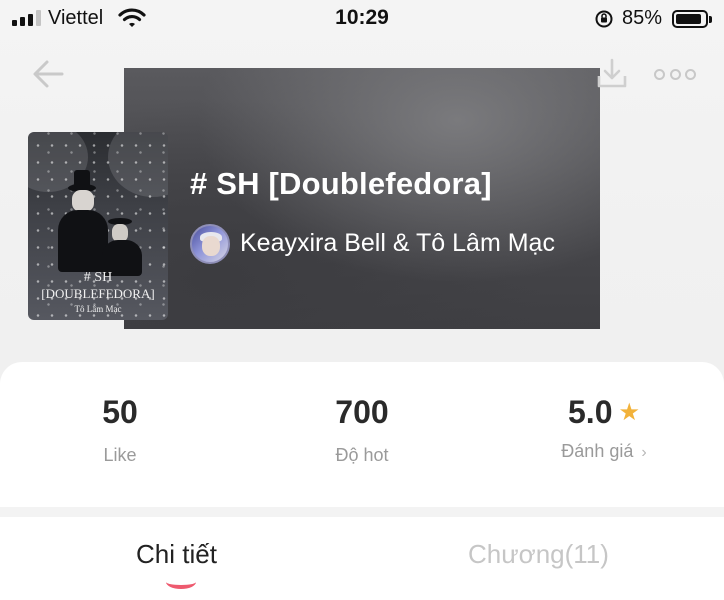 The height and width of the screenshot is (600, 724). I want to click on rating-label: Đánh giá, so click(597, 451).